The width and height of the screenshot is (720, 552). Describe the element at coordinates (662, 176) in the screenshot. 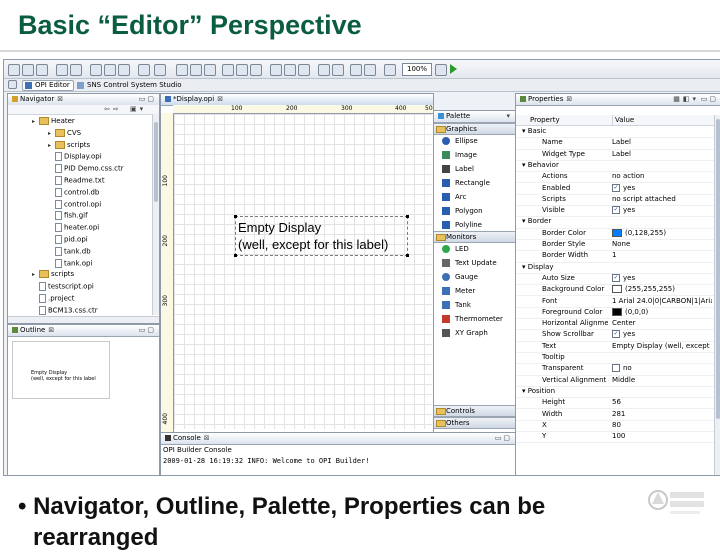

I see `property-value-cell: no action` at that location.